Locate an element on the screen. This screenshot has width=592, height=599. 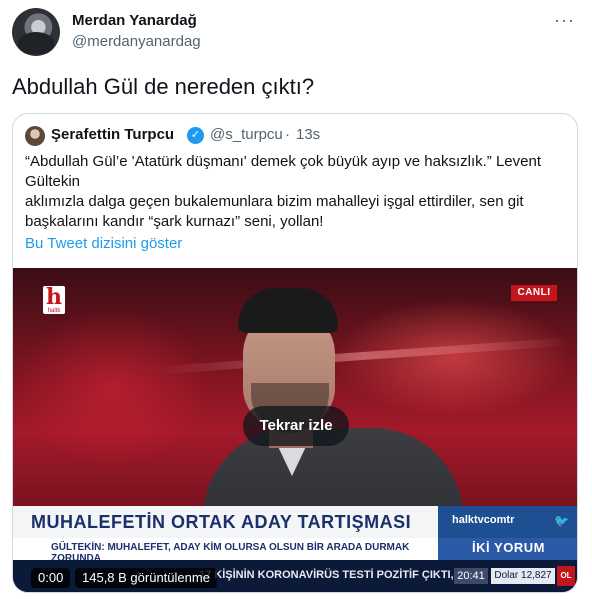
lower-third-headline-bar: MUHALEFETİN ORTAK ADAY TARTIŞMASI is located at coordinates (225, 522).